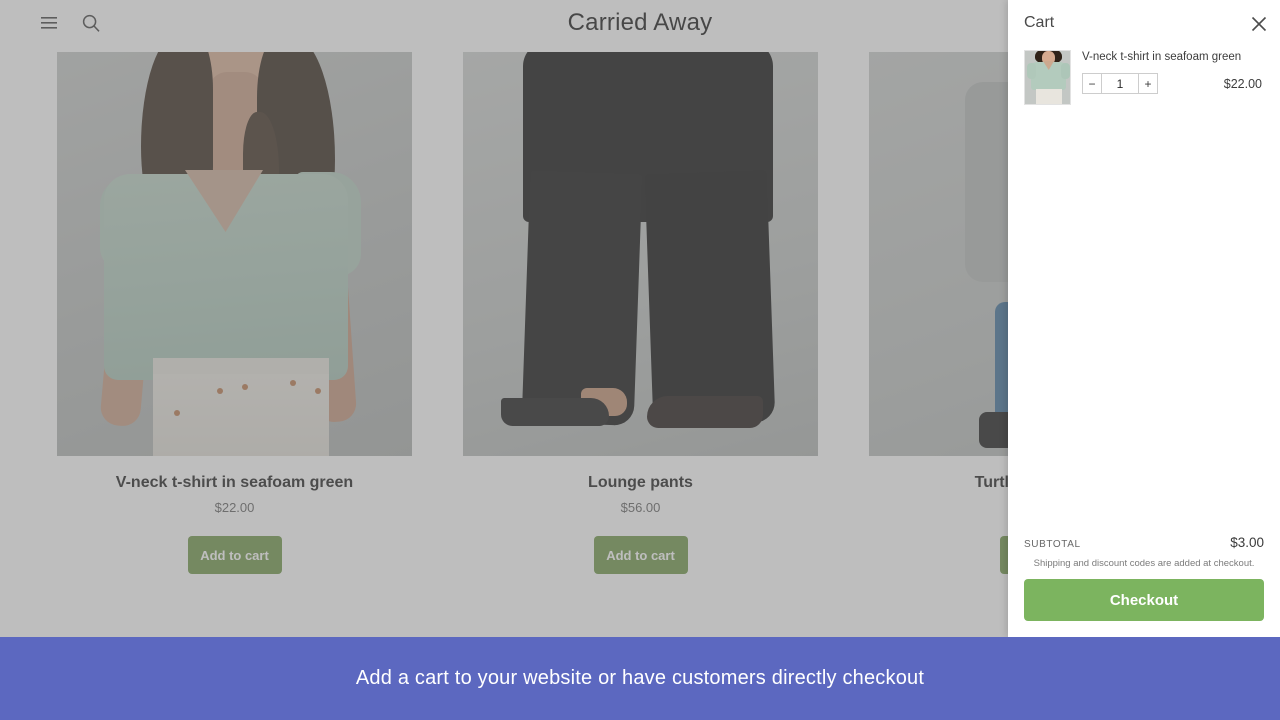 The height and width of the screenshot is (720, 1280). I want to click on cart-item-price: $22.00, so click(1242, 83).